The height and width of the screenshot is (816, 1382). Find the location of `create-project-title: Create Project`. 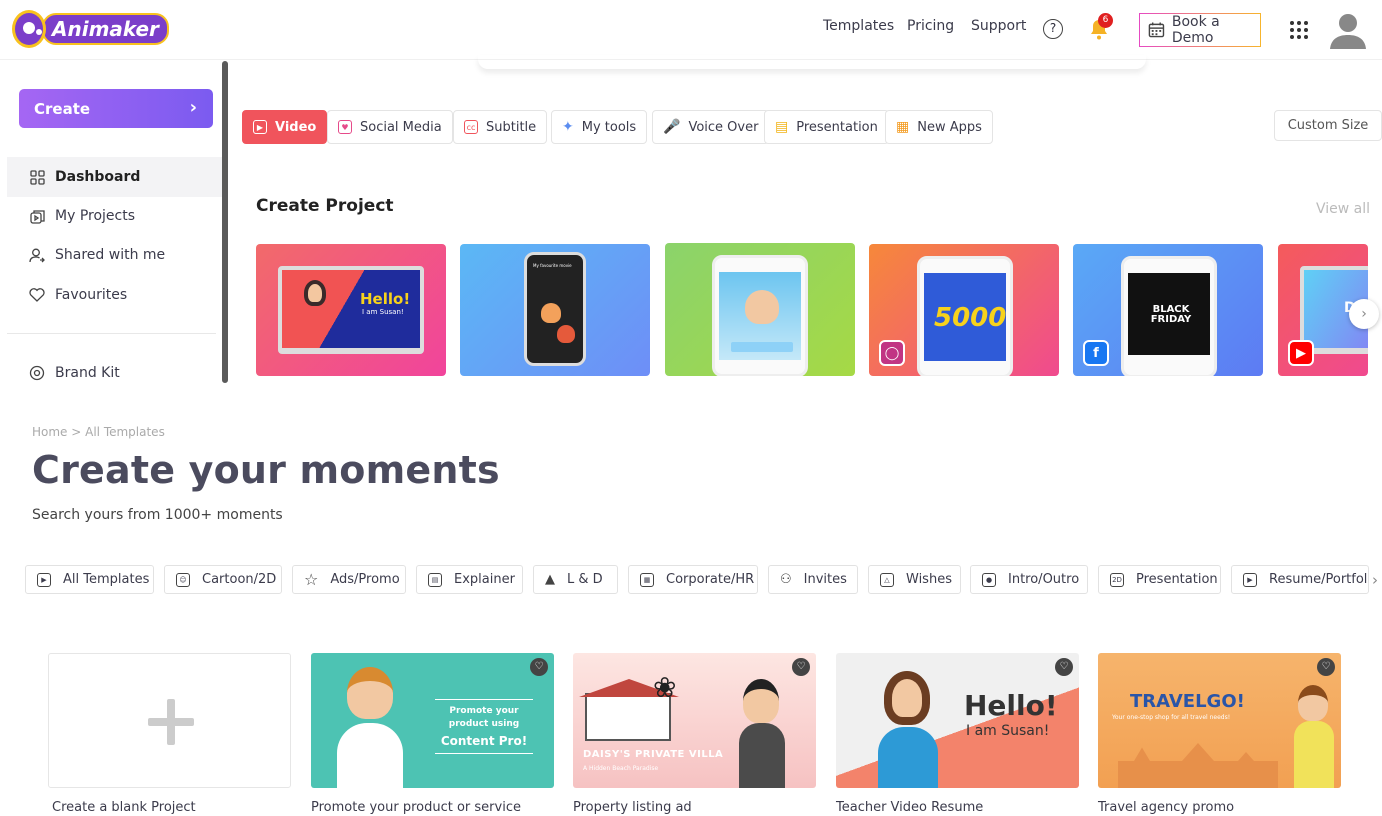

create-project-title: Create Project is located at coordinates (325, 206).